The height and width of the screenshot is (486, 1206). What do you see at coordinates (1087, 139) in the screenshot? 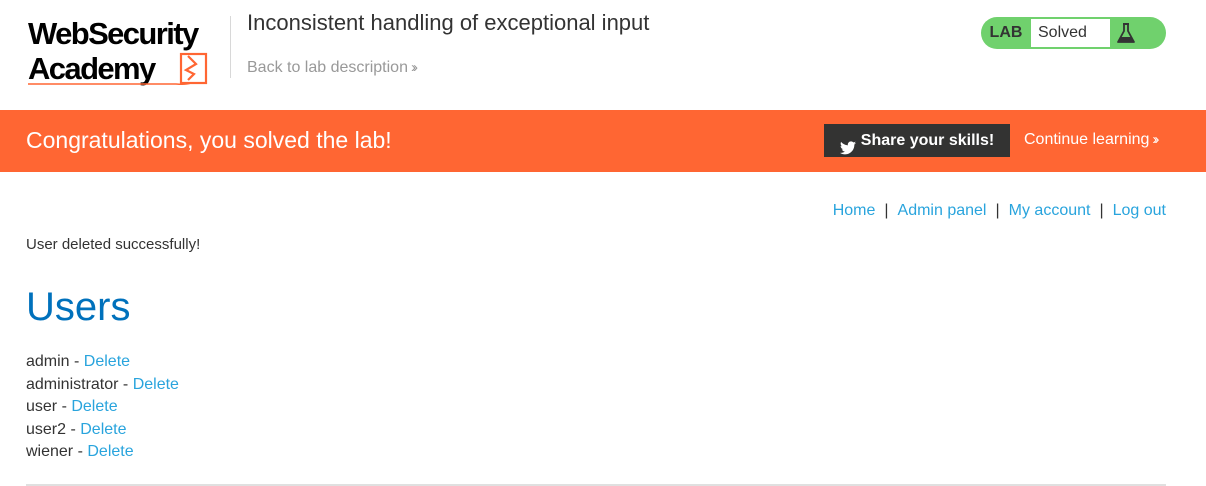
I see `continue-learning-label: Continue learning` at bounding box center [1087, 139].